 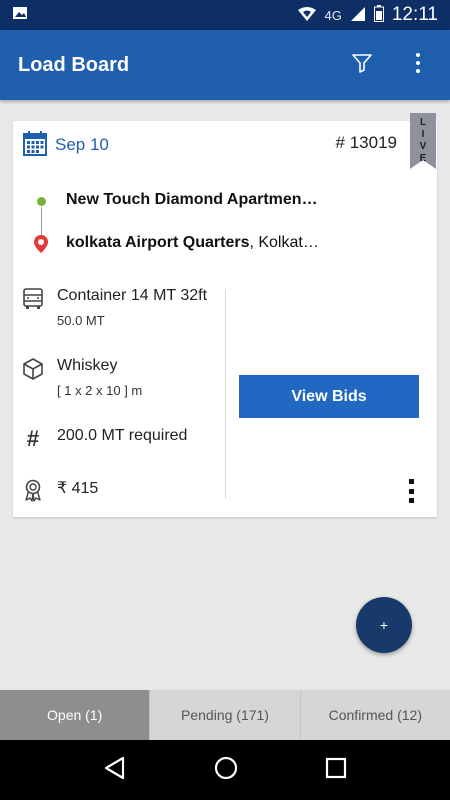 I want to click on home-circle-icon, so click(x=226, y=767).